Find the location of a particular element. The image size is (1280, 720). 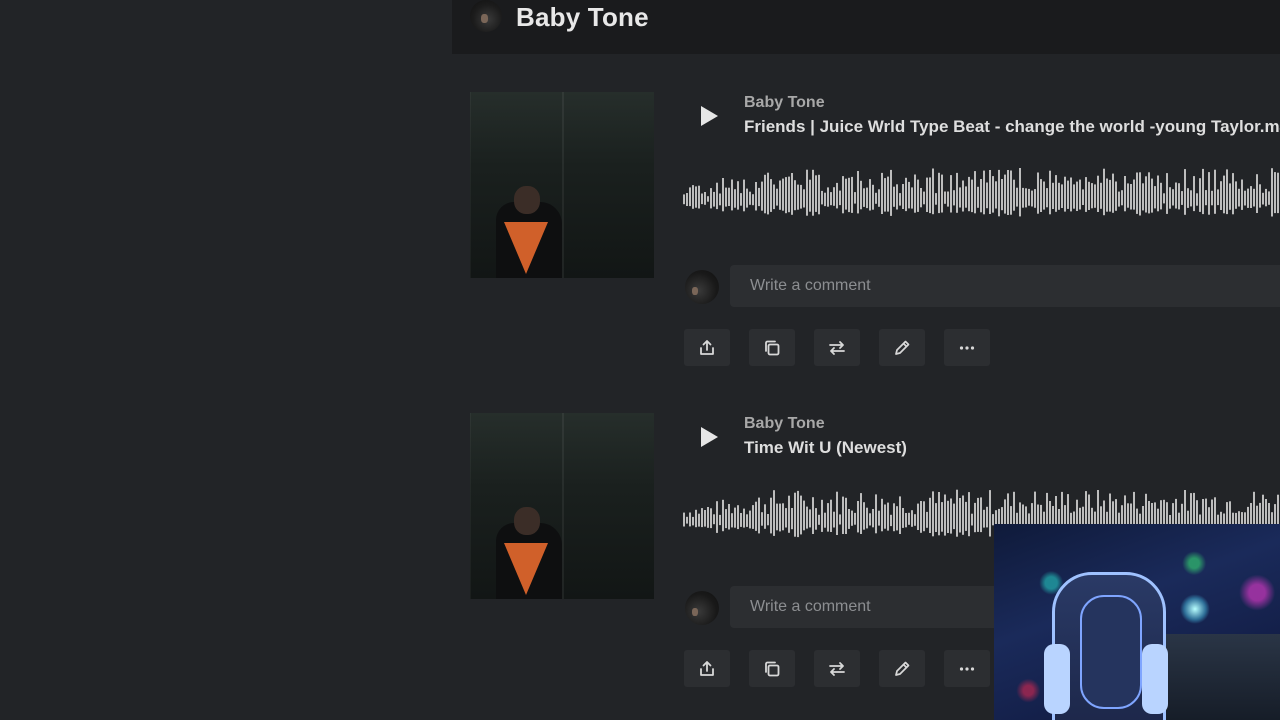

profile-avatar is located at coordinates (486, 16).